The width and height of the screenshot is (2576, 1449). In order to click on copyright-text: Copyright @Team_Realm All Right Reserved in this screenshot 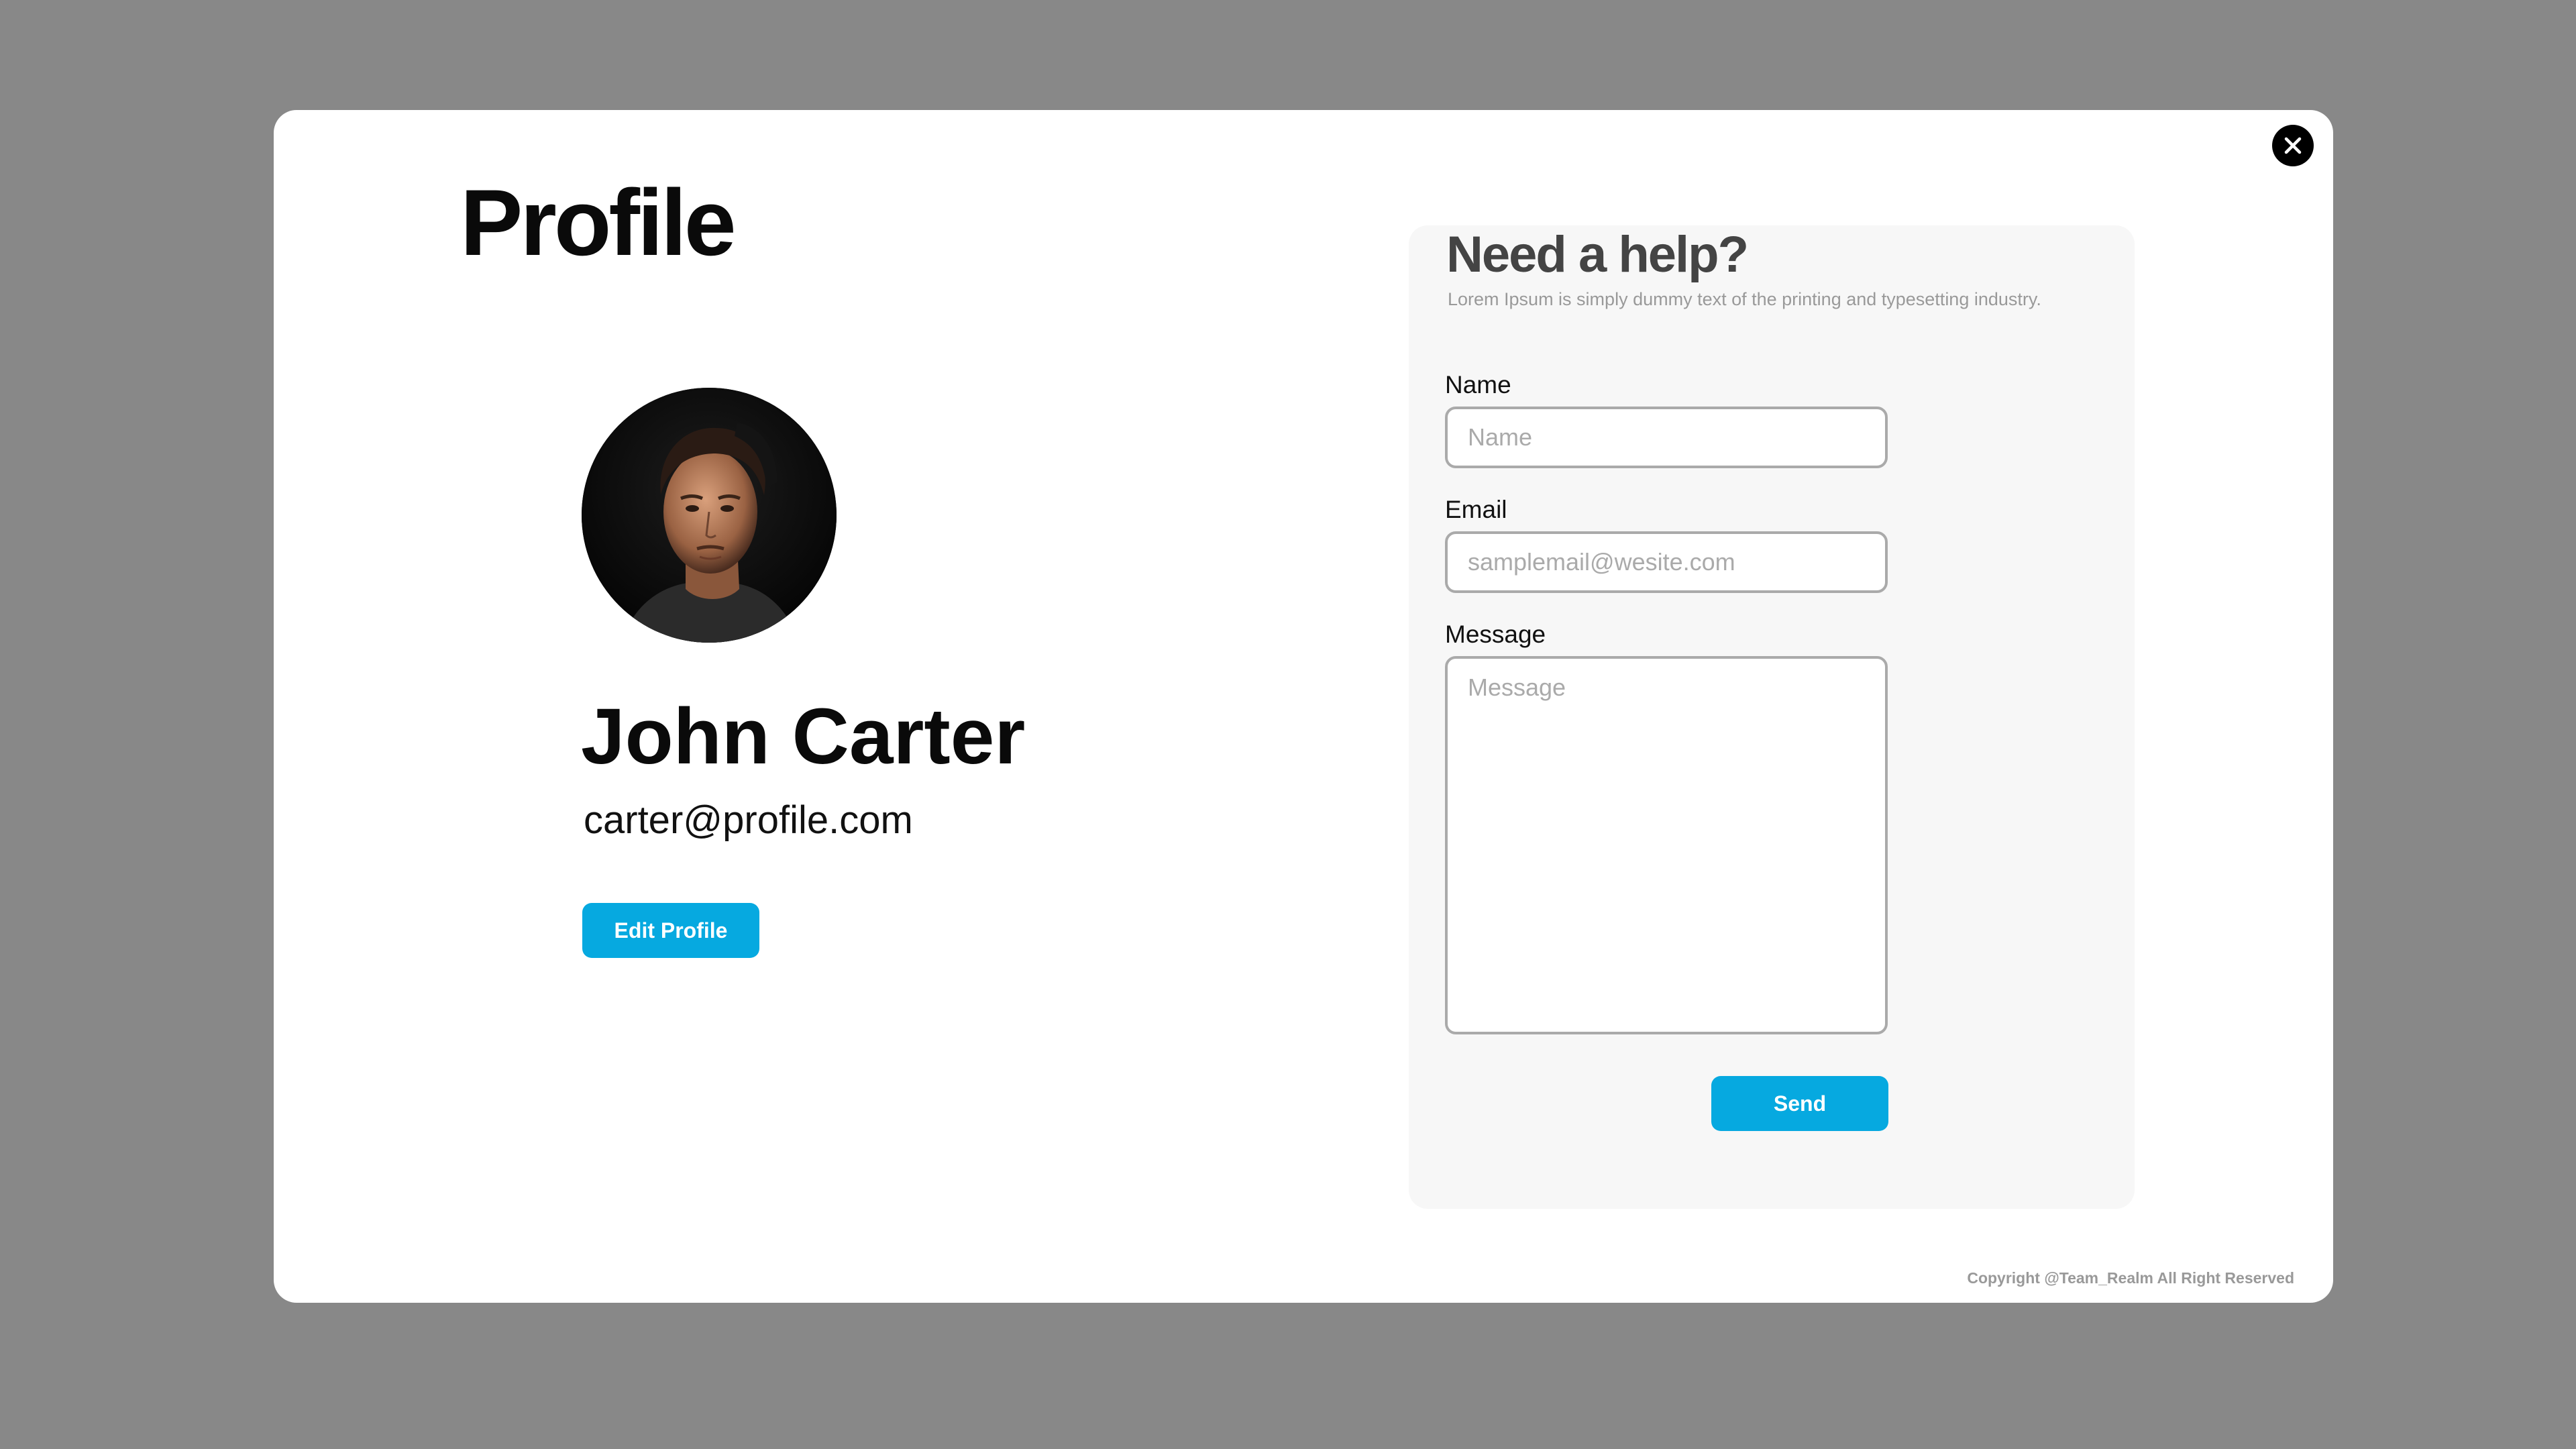, I will do `click(2130, 1278)`.